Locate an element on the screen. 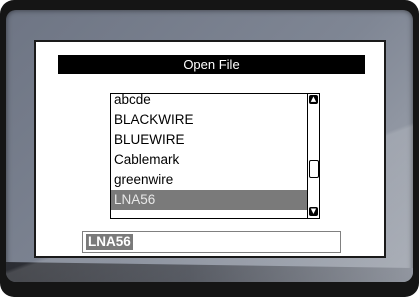 The image size is (419, 297). scroll-down-arrow-icon: ▼ is located at coordinates (313, 211).